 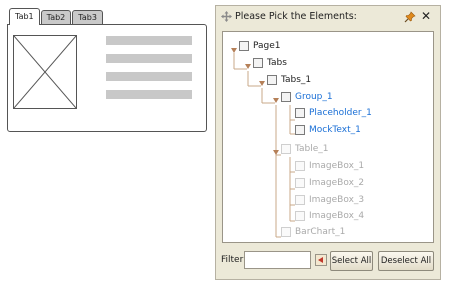 What do you see at coordinates (406, 261) in the screenshot?
I see `deselect-all-button: Deselect All` at bounding box center [406, 261].